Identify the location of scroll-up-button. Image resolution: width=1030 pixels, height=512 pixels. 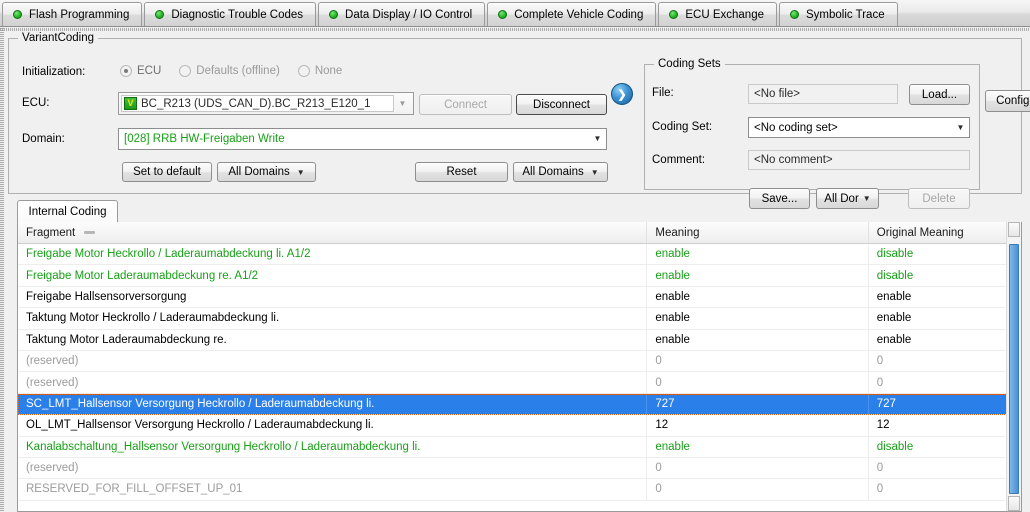
(1014, 229).